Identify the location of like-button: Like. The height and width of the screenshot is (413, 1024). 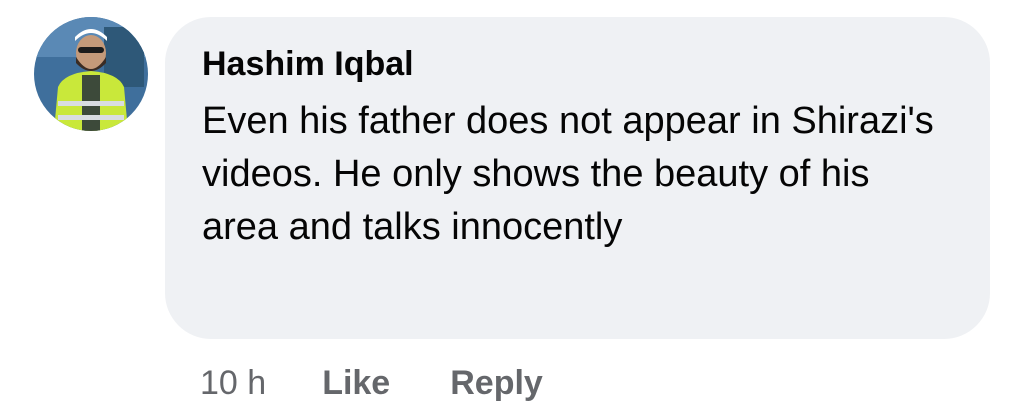
(356, 383).